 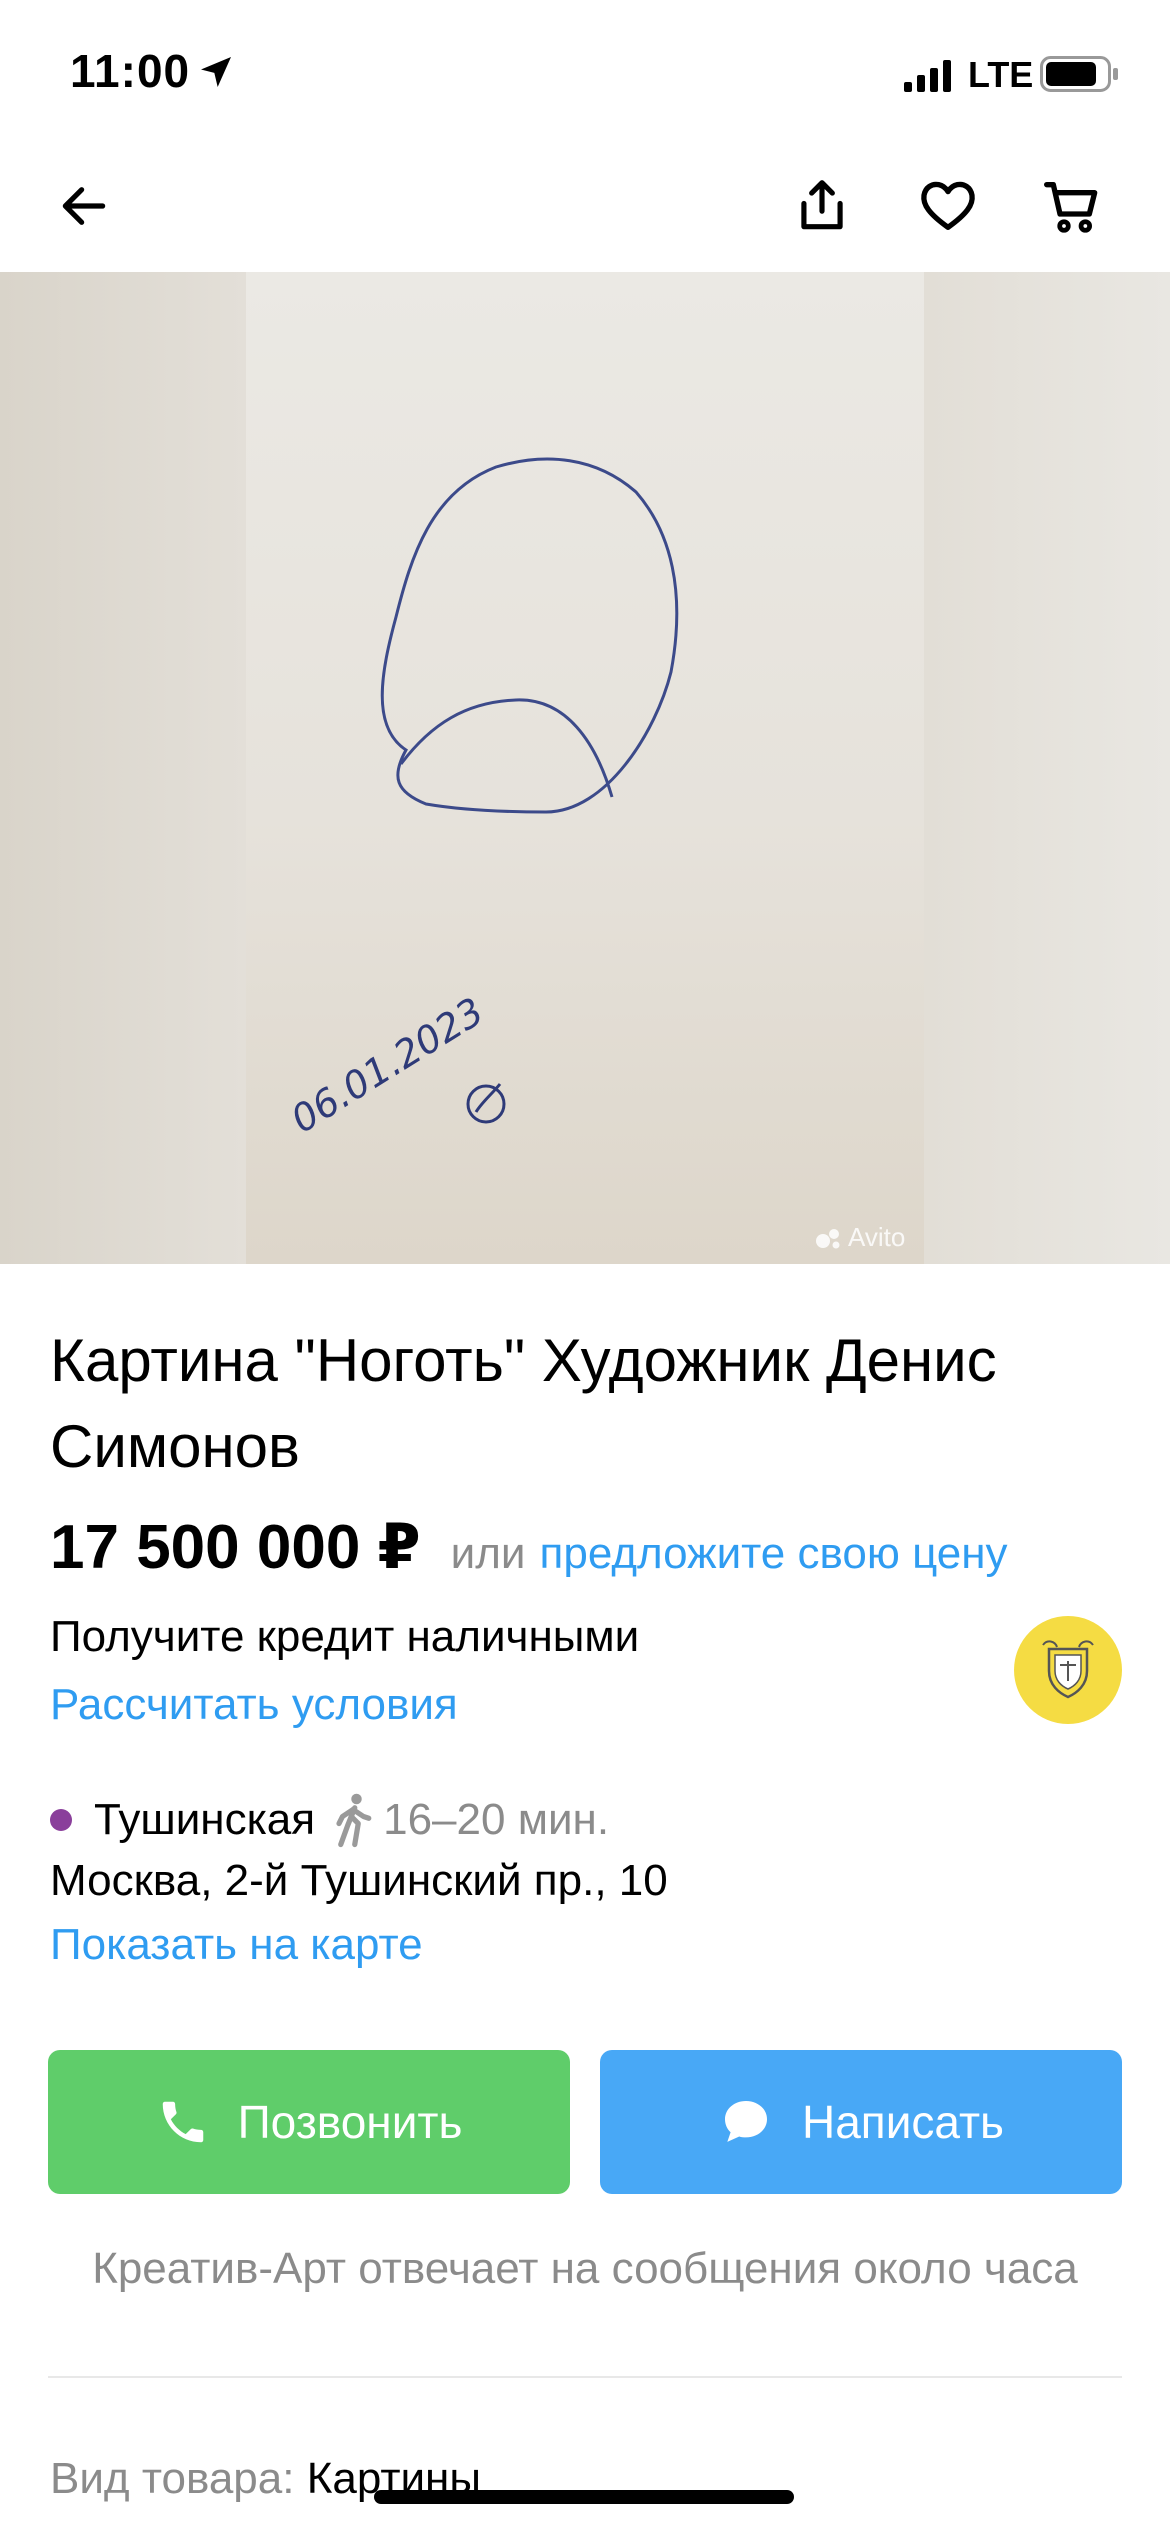 I want to click on bank-emblem-icon, so click(x=1068, y=1669).